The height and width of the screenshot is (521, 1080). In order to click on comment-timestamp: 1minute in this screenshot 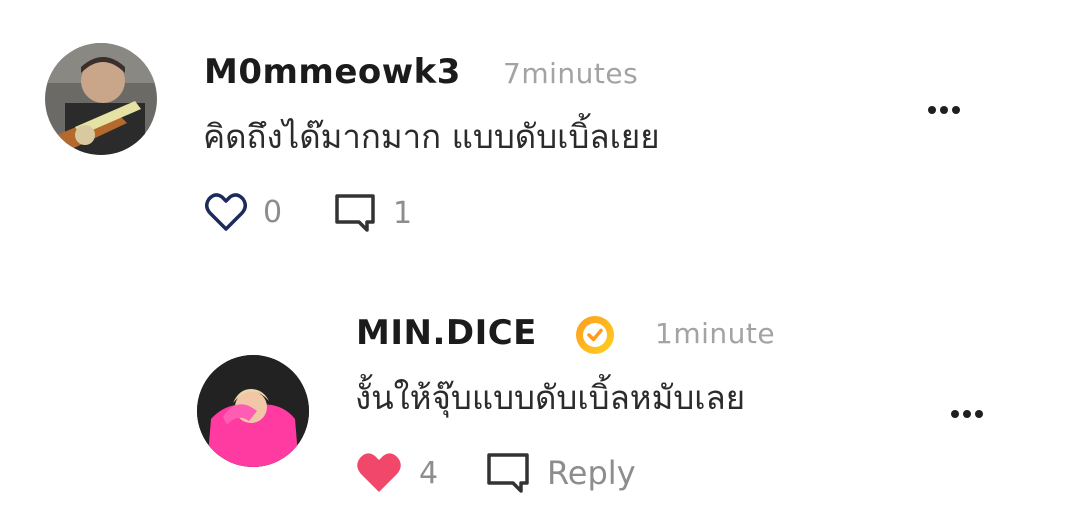, I will do `click(715, 333)`.